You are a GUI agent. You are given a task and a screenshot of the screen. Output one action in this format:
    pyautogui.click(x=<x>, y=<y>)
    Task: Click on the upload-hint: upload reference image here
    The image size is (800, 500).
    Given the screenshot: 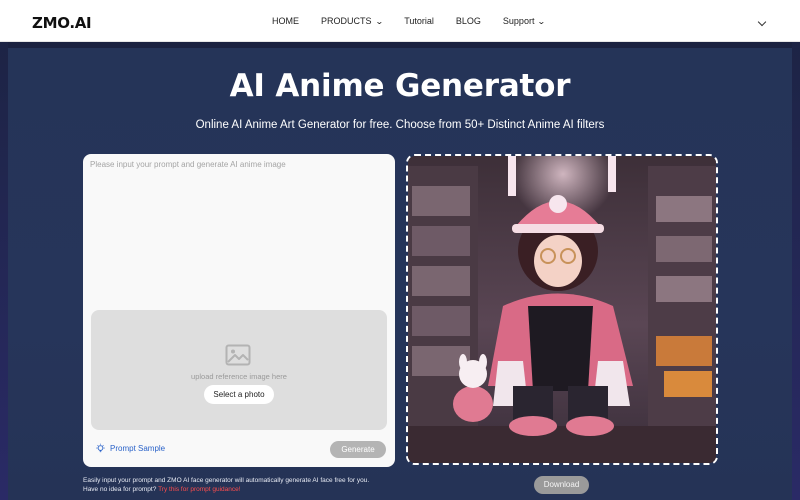 What is the action you would take?
    pyautogui.click(x=239, y=376)
    